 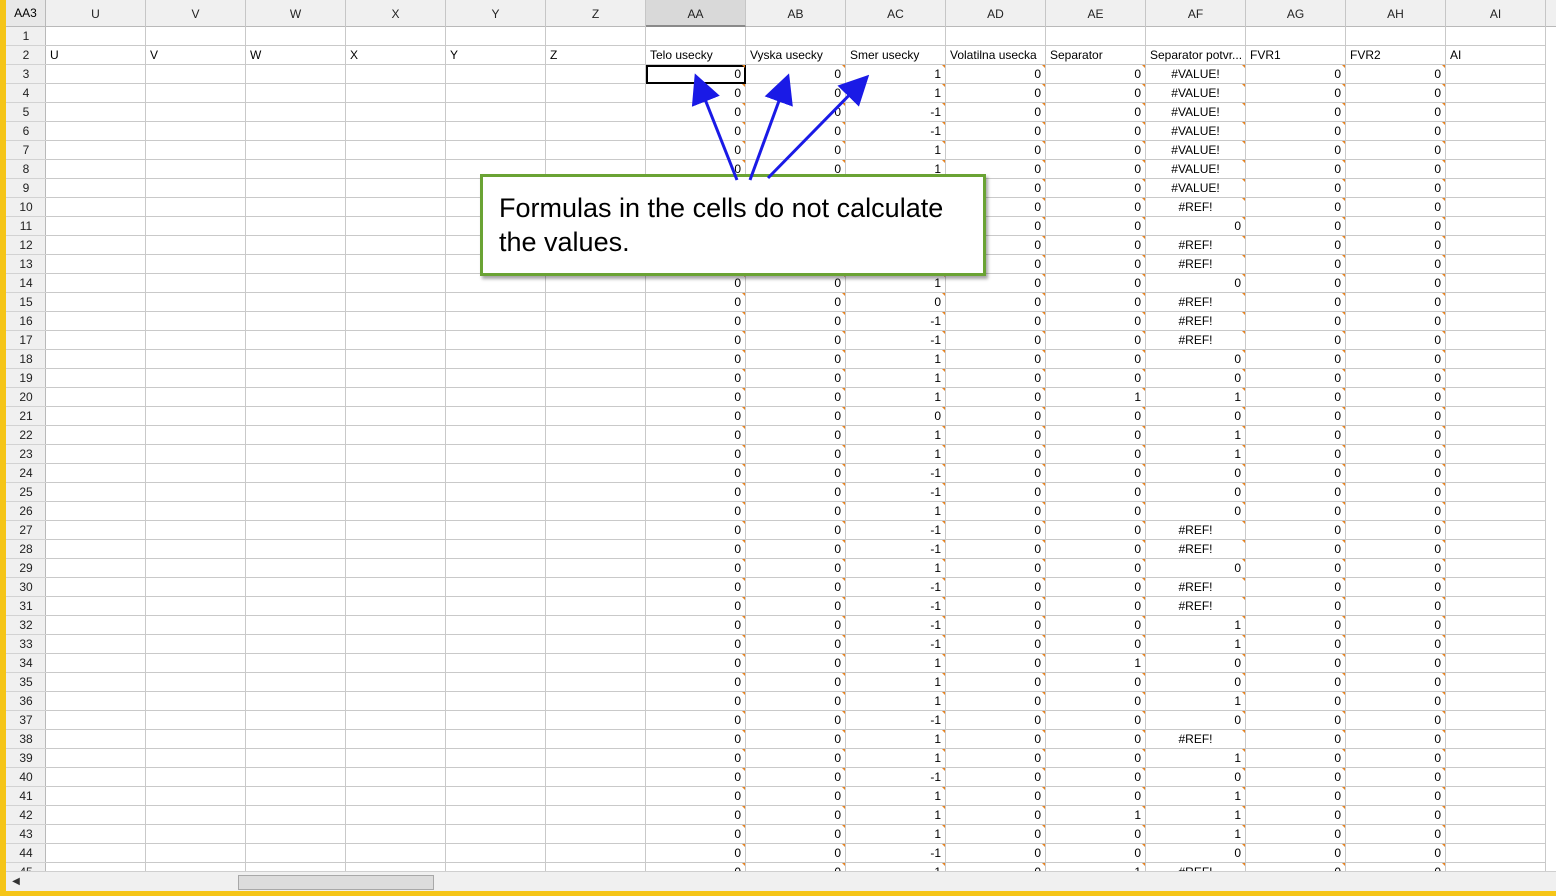 What do you see at coordinates (1396, 853) in the screenshot?
I see `cell-ah-44: 0` at bounding box center [1396, 853].